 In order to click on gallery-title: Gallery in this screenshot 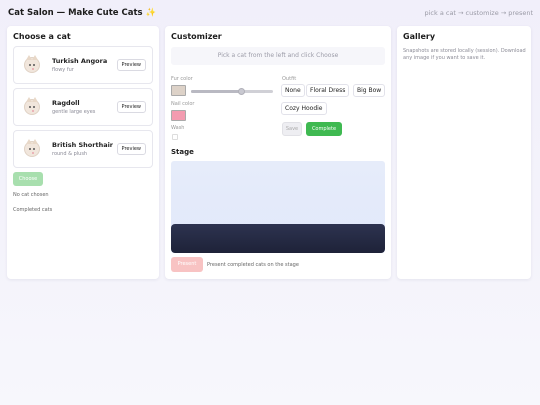, I will do `click(419, 36)`.